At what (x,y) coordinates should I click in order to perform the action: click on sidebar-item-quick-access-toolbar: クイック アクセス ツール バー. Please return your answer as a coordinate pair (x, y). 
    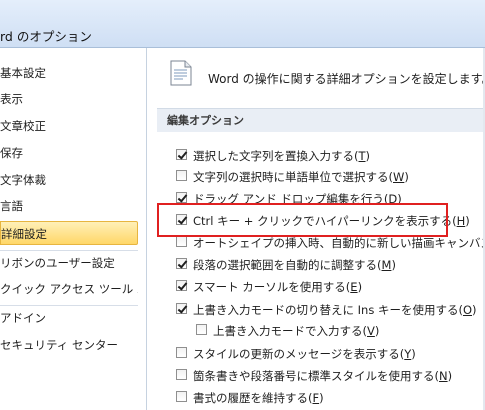
    Looking at the image, I should click on (69, 289).